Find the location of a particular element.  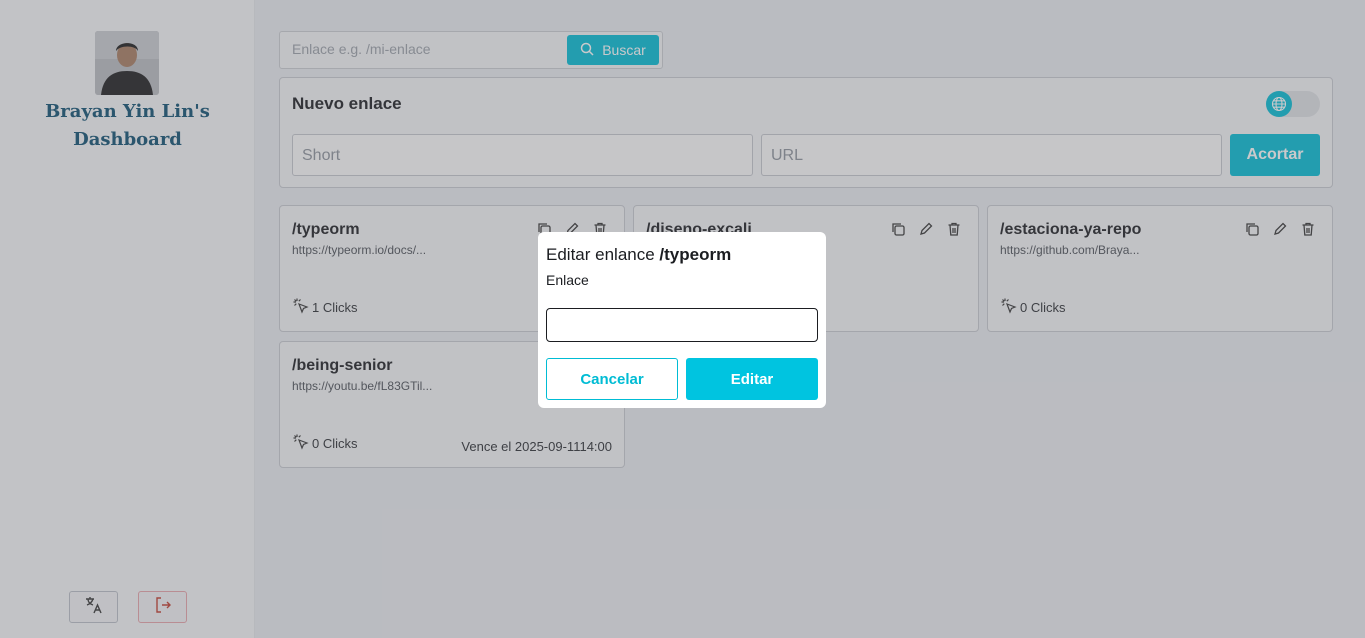

dialog-title-link: /typeorm is located at coordinates (695, 254).